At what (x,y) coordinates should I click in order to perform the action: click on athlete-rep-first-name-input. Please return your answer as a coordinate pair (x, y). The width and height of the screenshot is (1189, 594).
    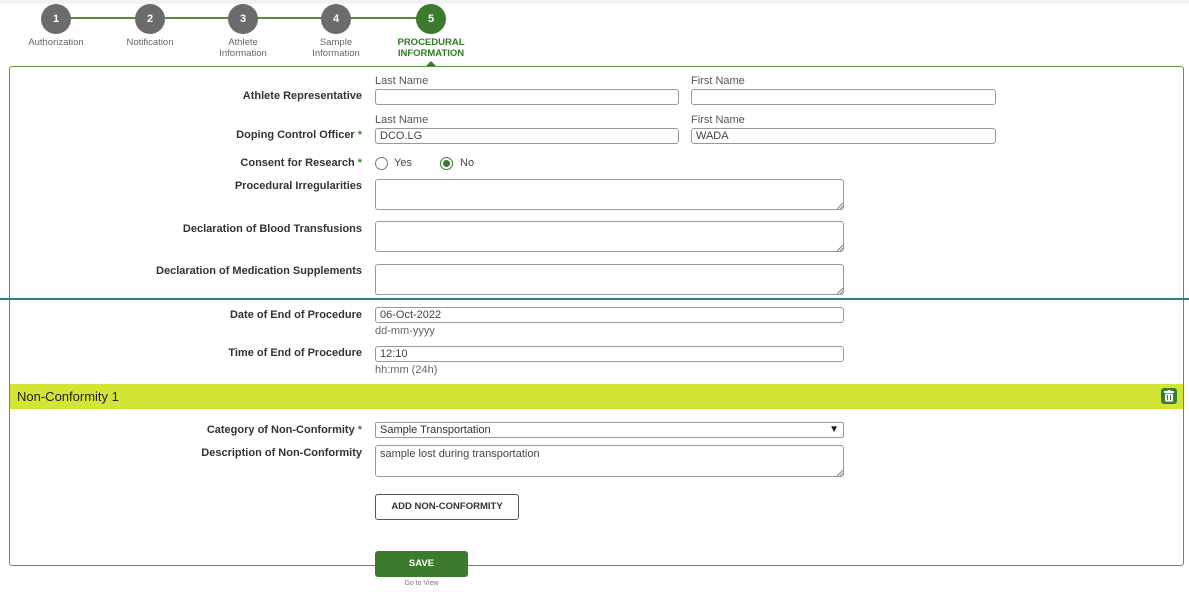
    Looking at the image, I should click on (843, 97).